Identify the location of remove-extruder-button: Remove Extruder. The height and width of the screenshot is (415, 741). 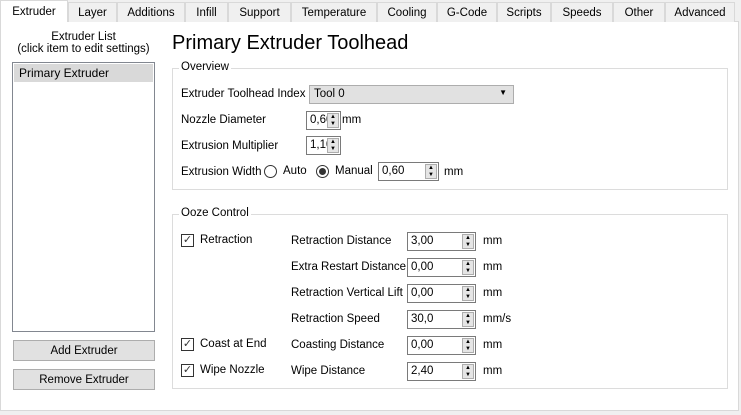
(84, 379).